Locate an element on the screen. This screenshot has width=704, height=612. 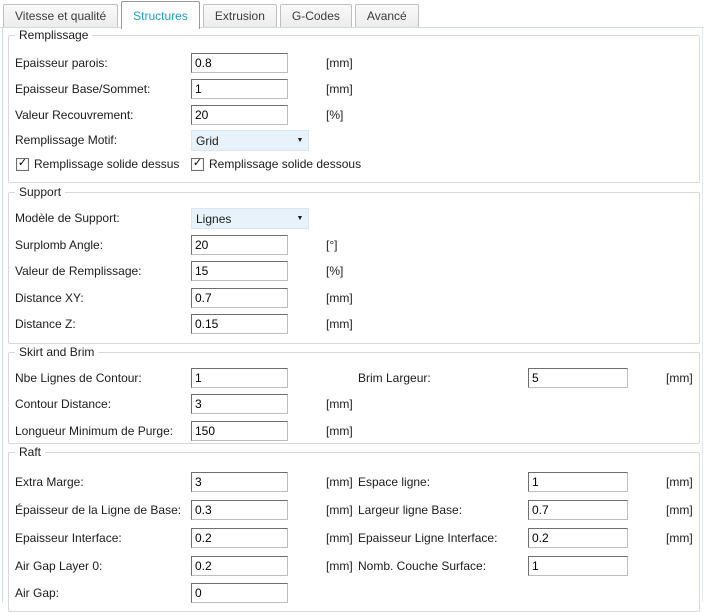
row-valeur-recouvrement: Valeur Recouvrement: [%] is located at coordinates (354, 116).